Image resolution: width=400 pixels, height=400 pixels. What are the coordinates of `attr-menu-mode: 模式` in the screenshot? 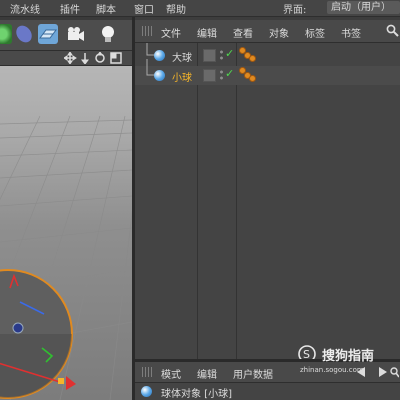 It's located at (171, 373).